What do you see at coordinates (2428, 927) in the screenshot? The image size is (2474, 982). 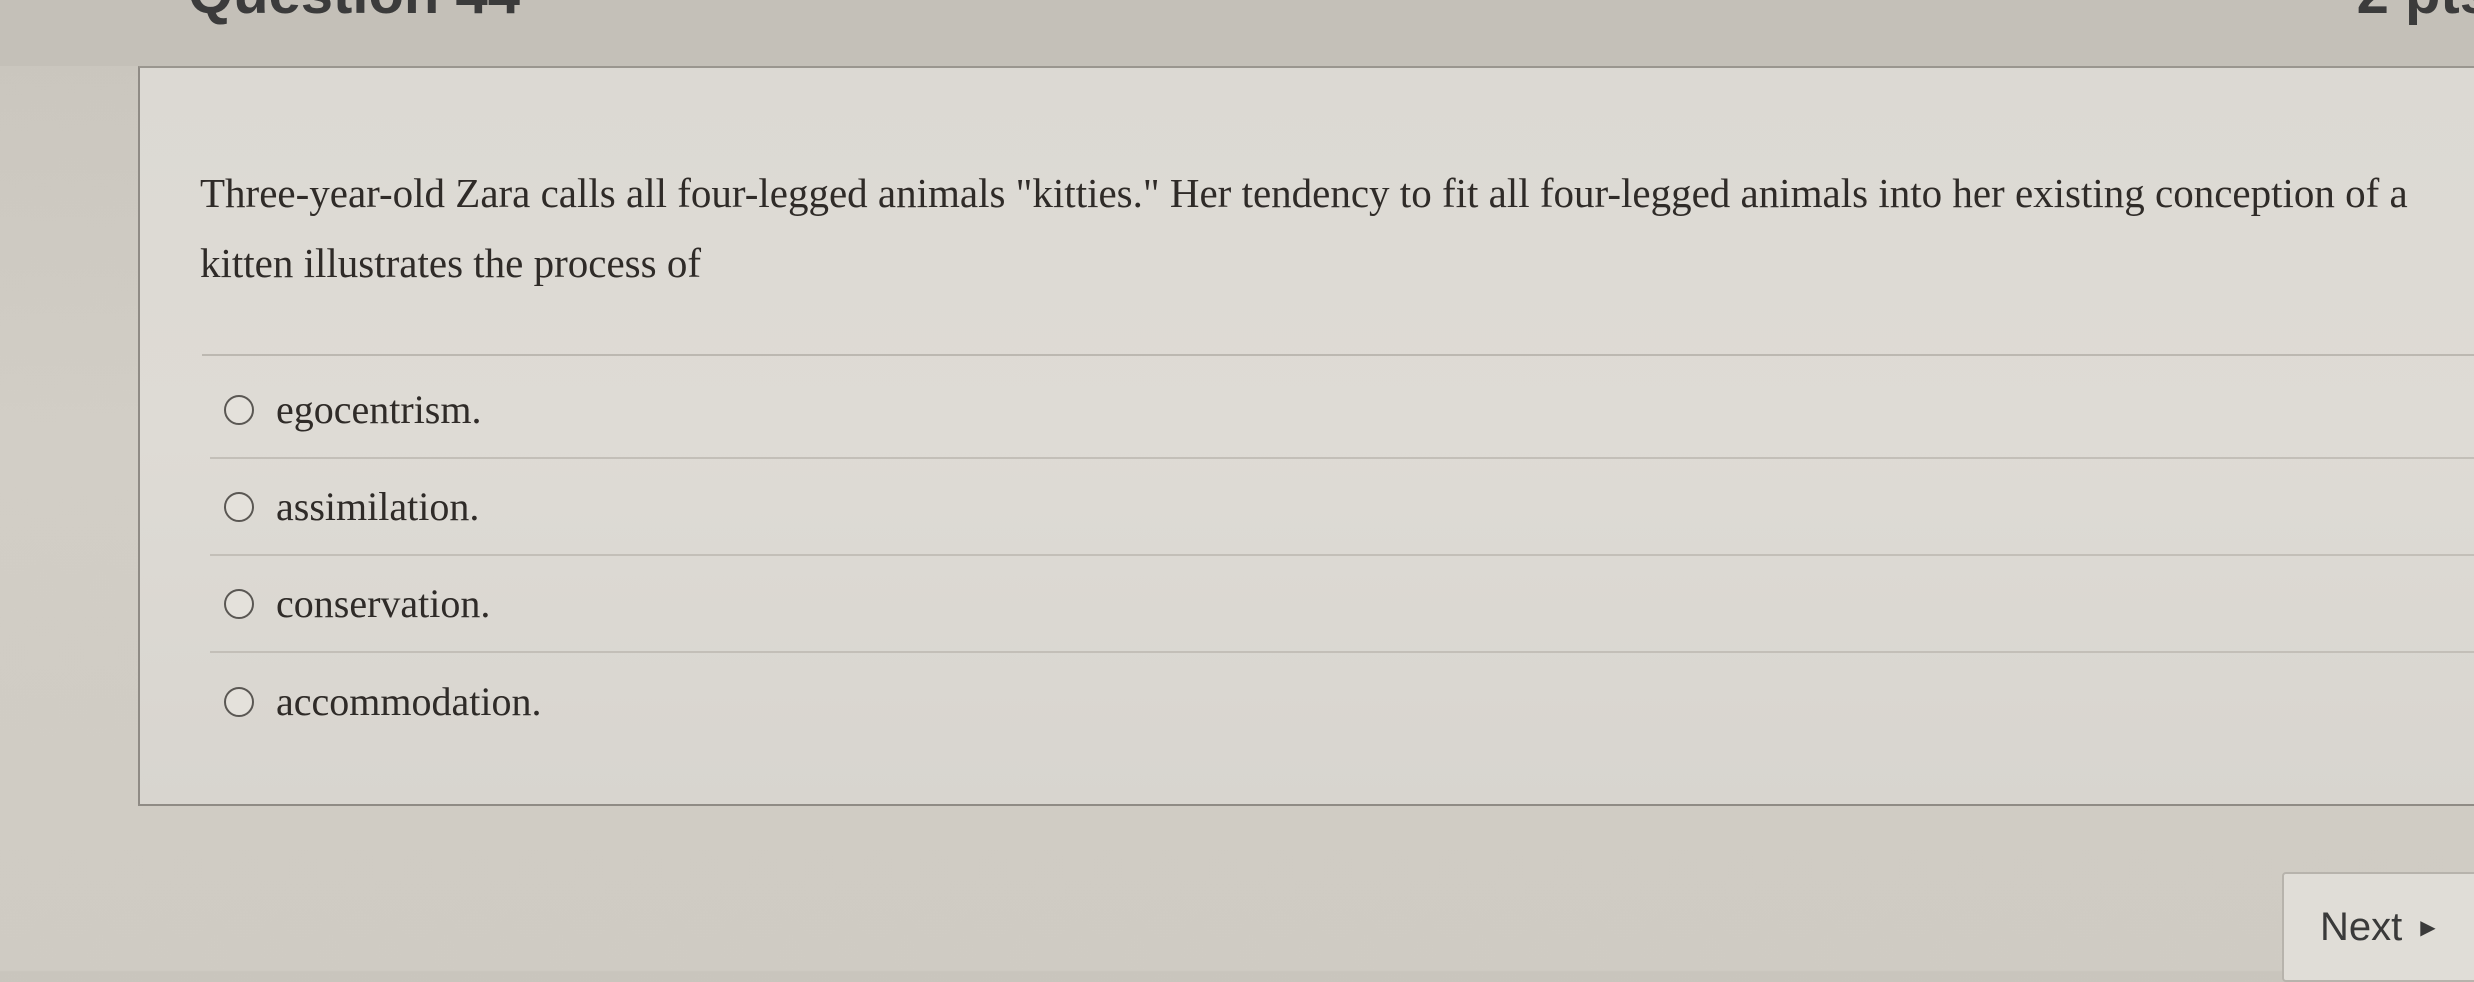 I see `triangle-right-icon: ▶` at bounding box center [2428, 927].